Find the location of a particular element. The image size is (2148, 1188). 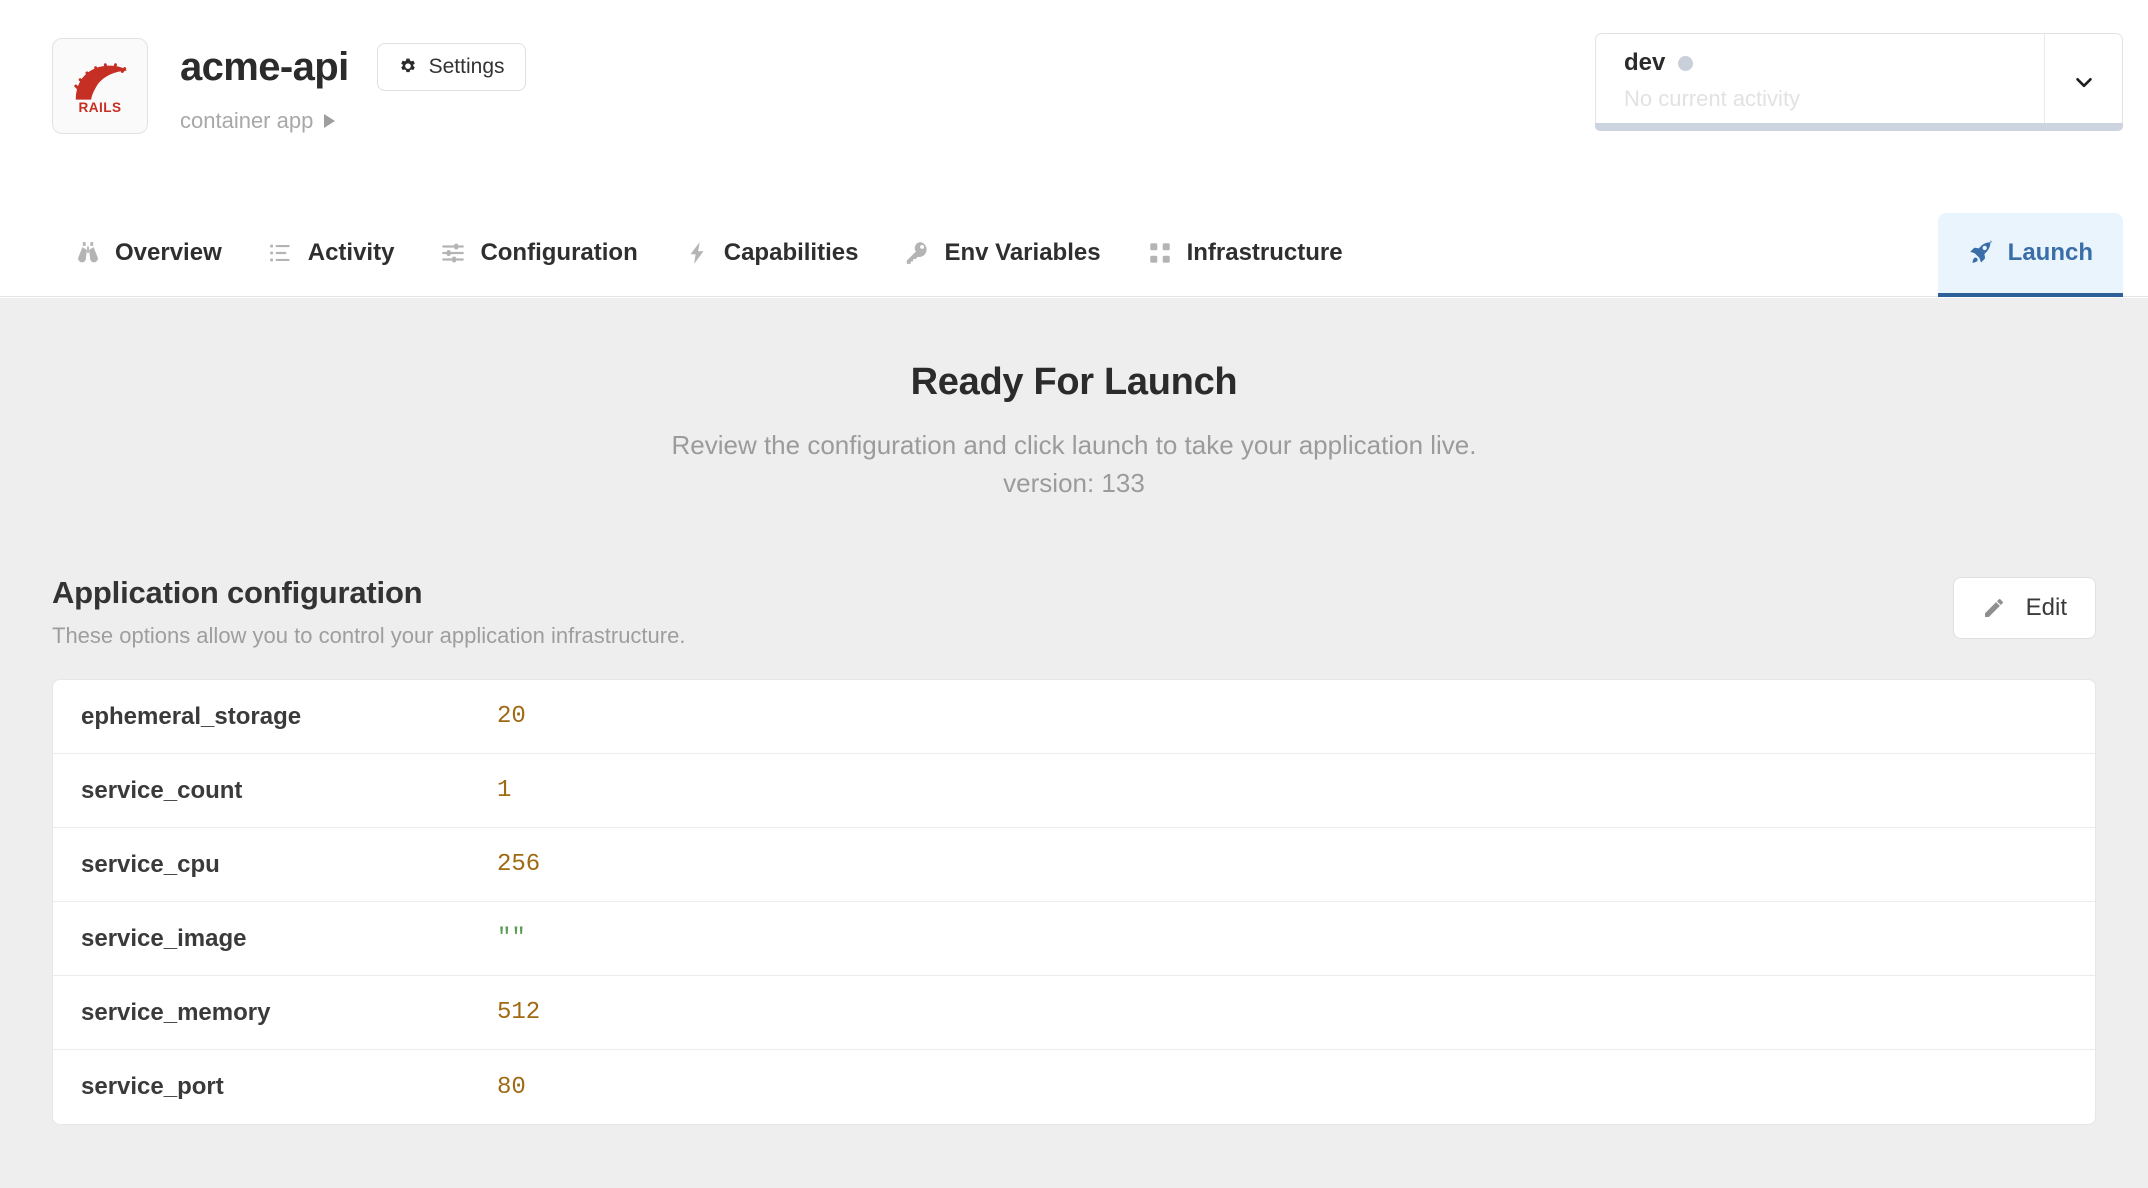

tab-capabilities-label: Capabilities is located at coordinates (791, 252).